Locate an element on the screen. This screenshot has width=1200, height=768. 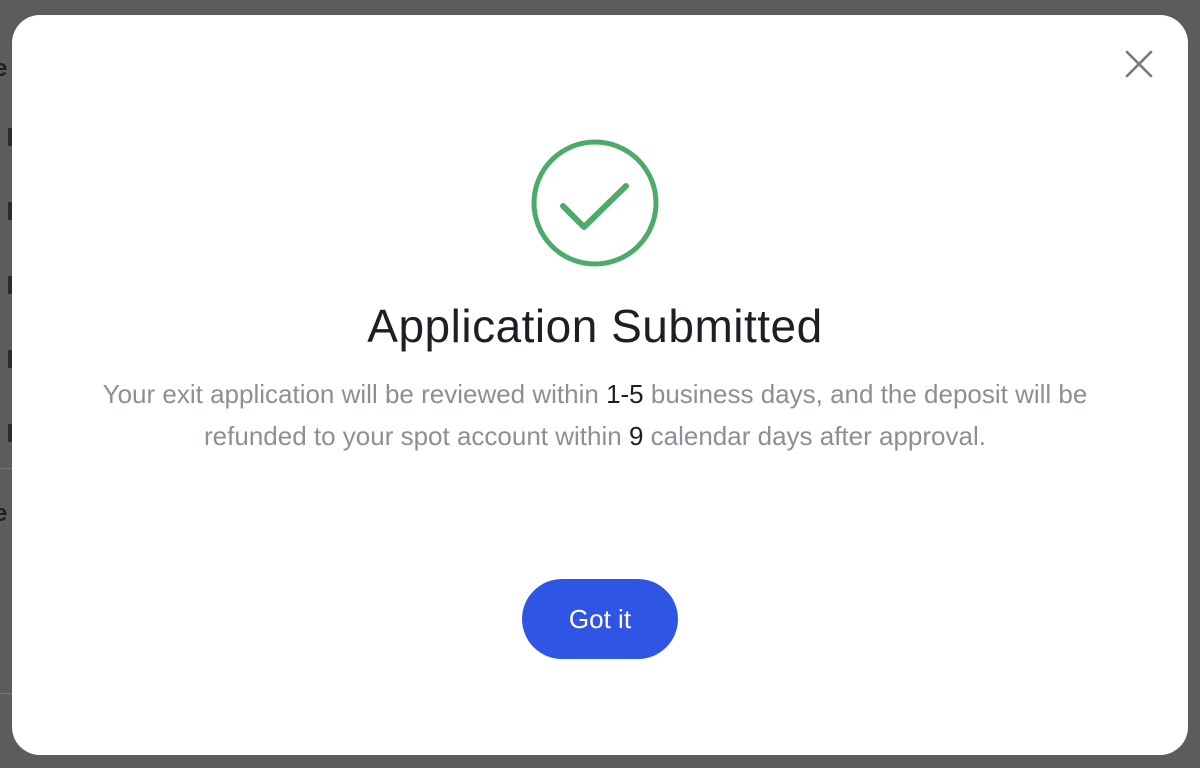
dialog-title: Application Submitted is located at coordinates (595, 326).